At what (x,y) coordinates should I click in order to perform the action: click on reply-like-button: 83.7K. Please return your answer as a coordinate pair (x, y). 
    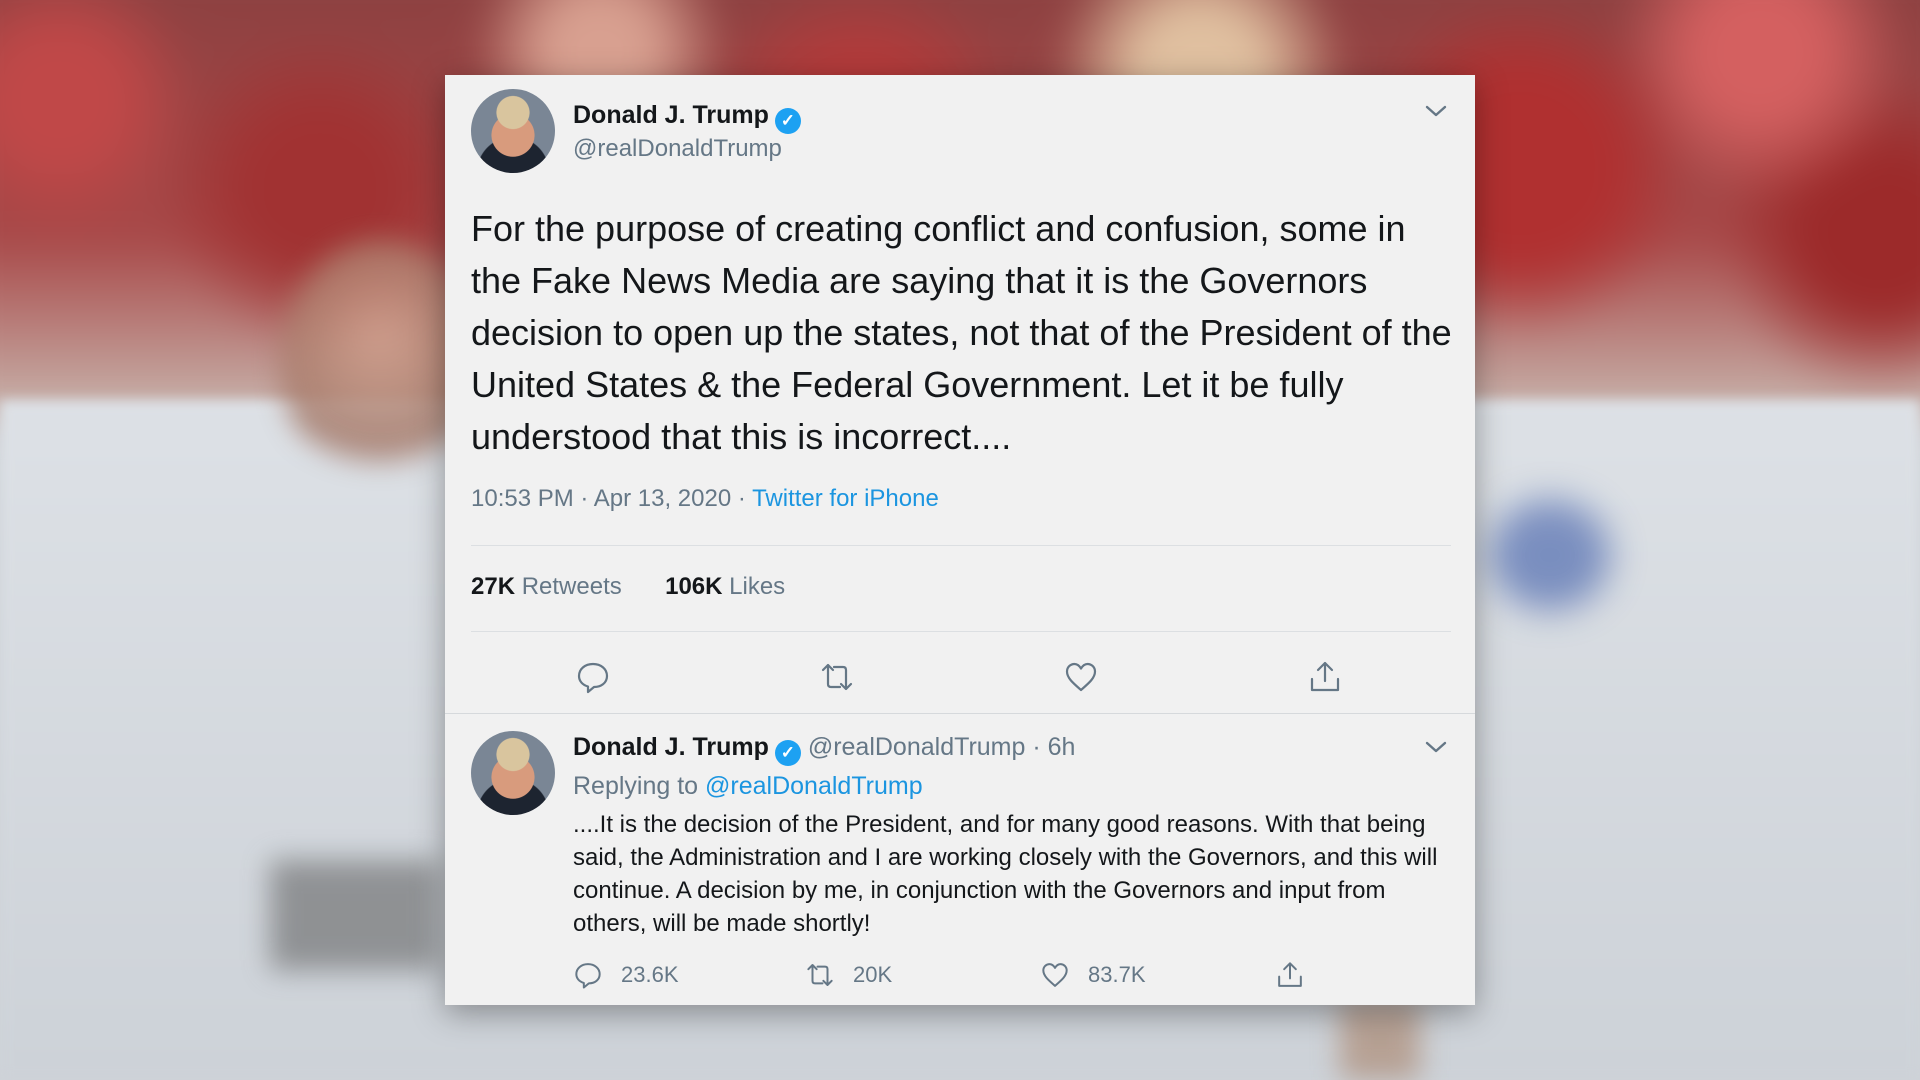
    Looking at the image, I should click on (1093, 975).